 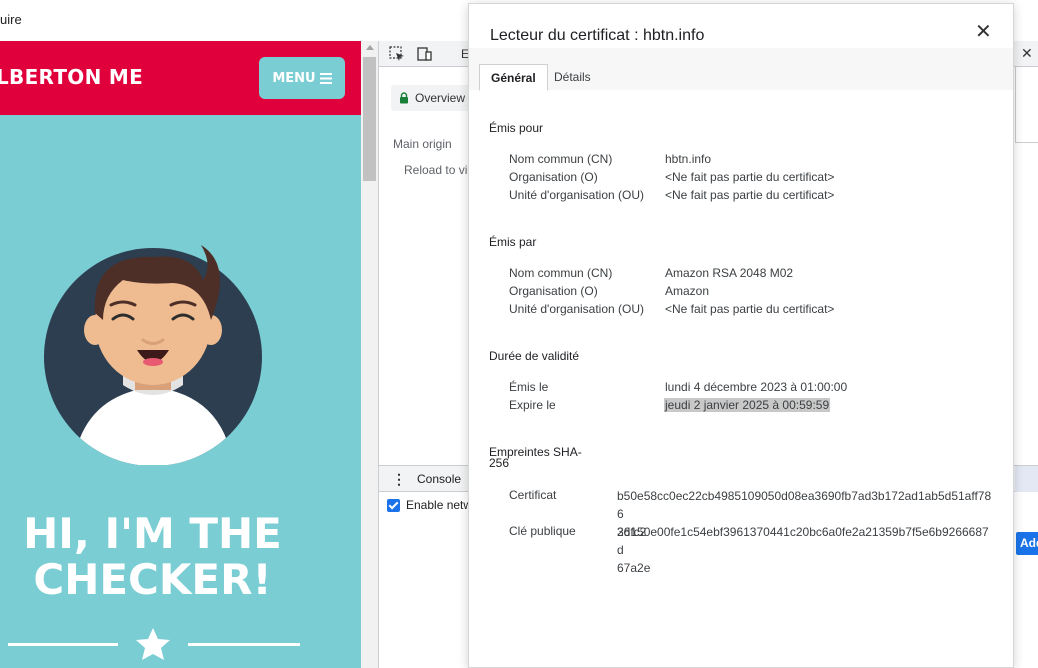 I want to click on lock-icon, so click(x=404, y=98).